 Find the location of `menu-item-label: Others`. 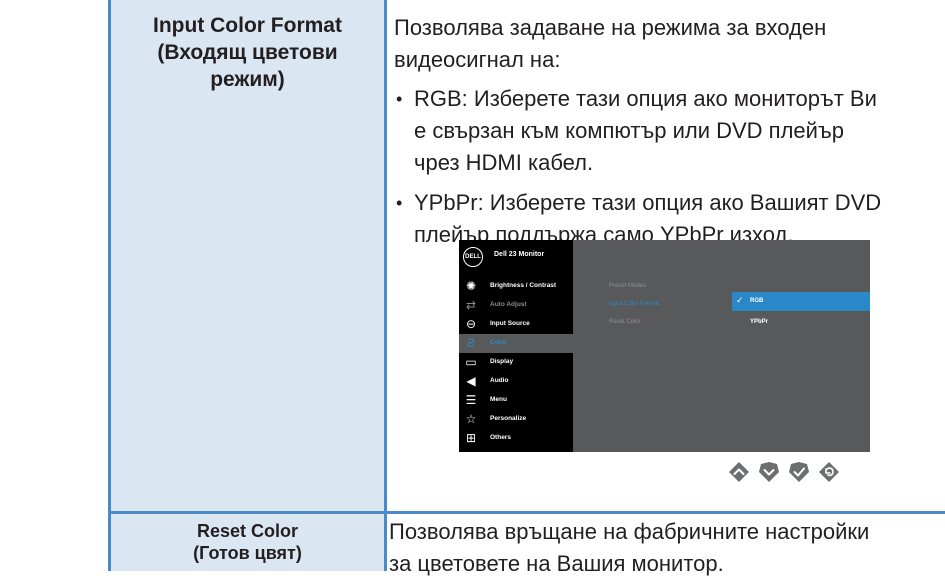

menu-item-label: Others is located at coordinates (500, 437).